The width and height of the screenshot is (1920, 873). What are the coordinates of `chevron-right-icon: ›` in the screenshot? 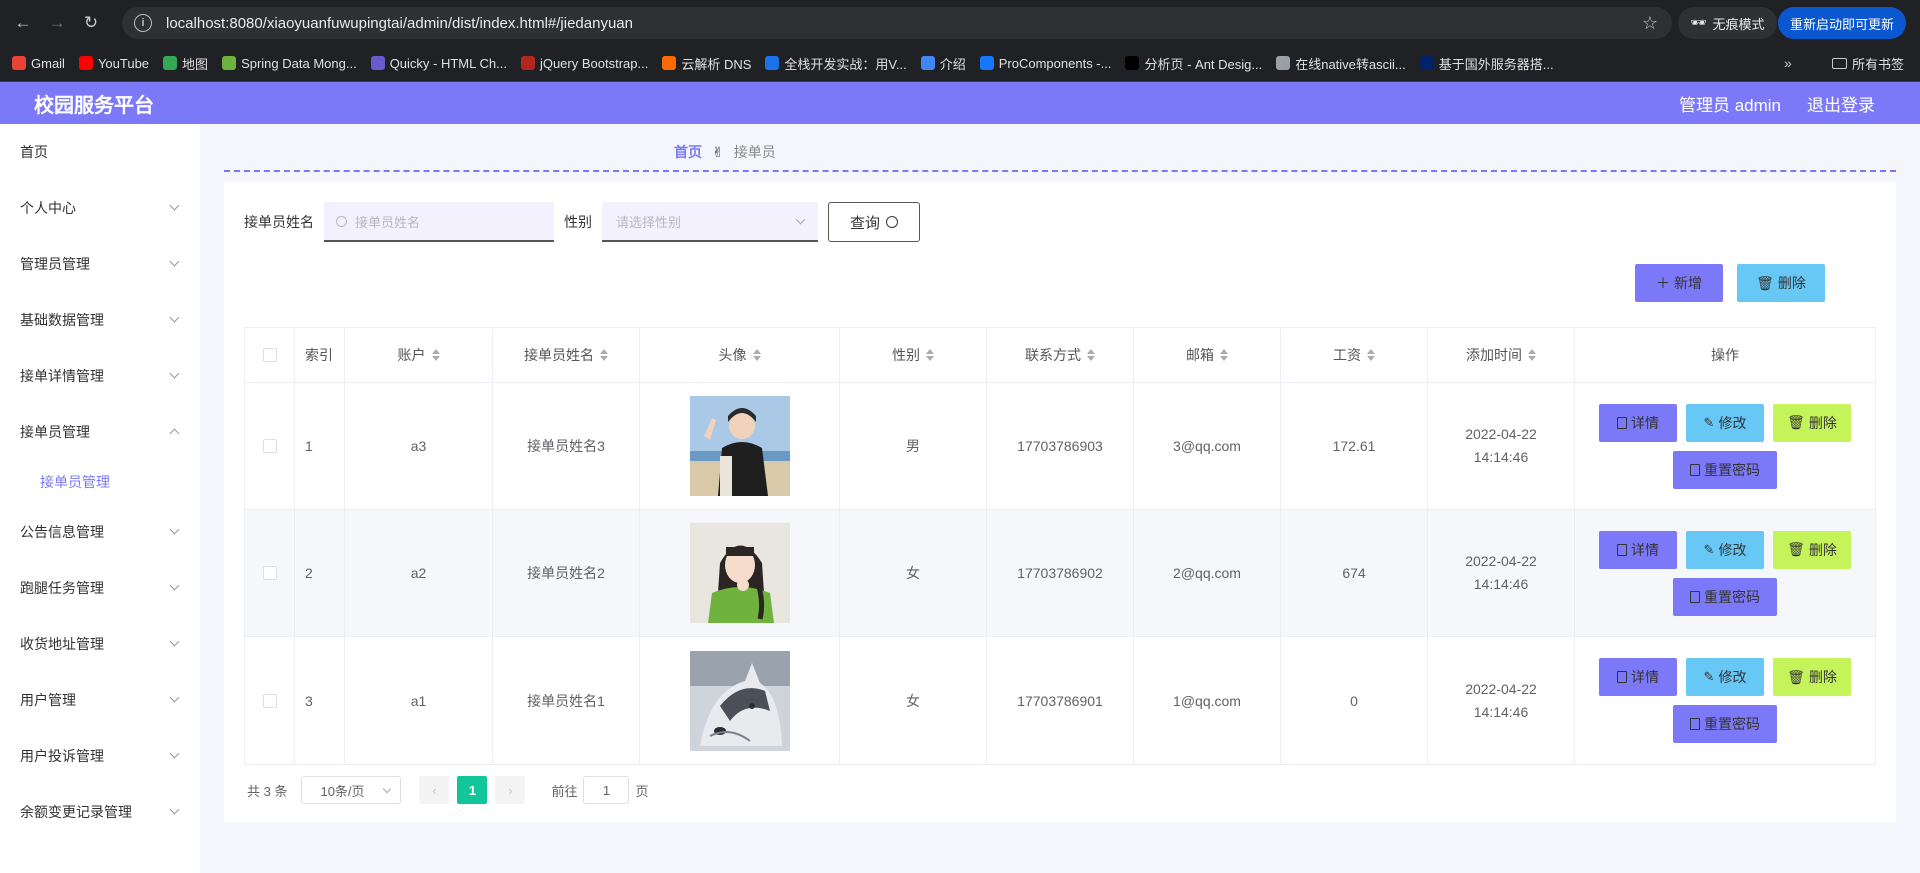 It's located at (510, 790).